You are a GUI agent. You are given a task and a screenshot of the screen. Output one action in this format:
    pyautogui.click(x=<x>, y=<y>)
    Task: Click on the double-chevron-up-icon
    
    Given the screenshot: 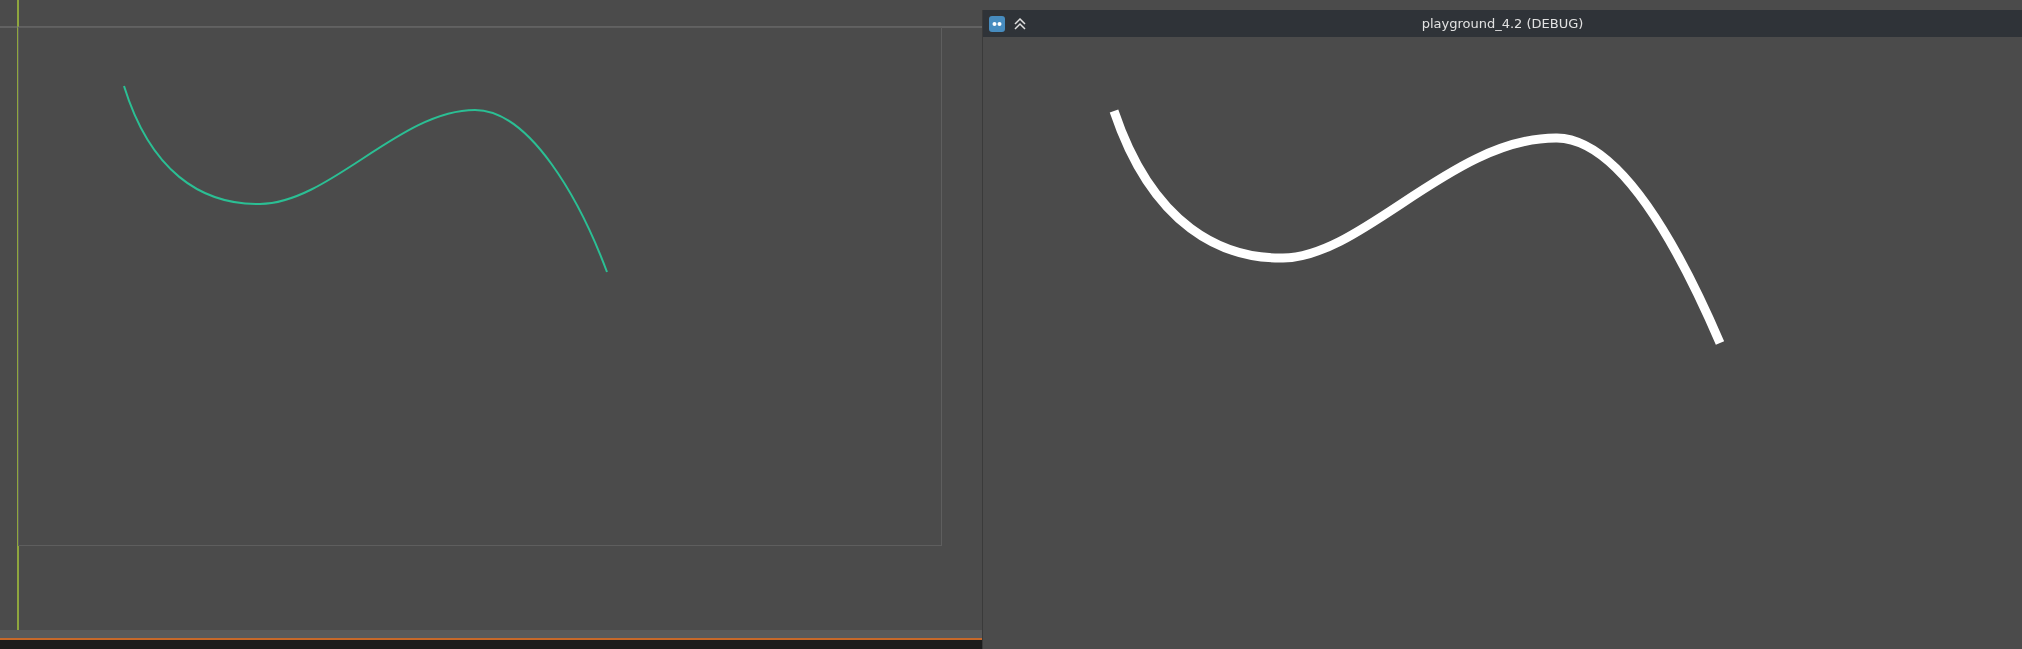 What is the action you would take?
    pyautogui.click(x=1020, y=23)
    